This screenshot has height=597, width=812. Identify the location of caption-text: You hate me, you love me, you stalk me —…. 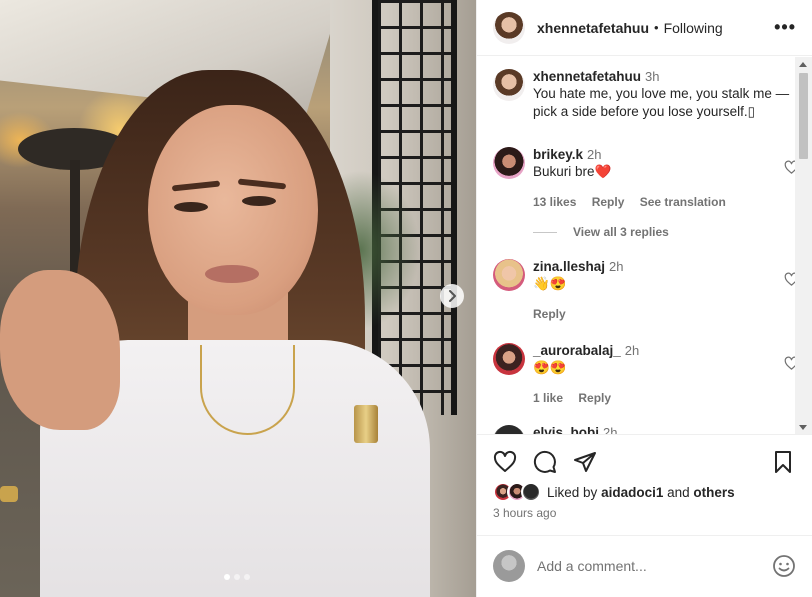
(661, 102).